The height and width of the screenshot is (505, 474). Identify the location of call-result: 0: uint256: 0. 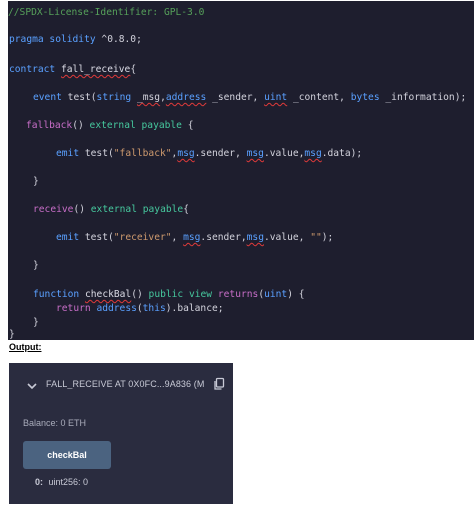
(61, 482).